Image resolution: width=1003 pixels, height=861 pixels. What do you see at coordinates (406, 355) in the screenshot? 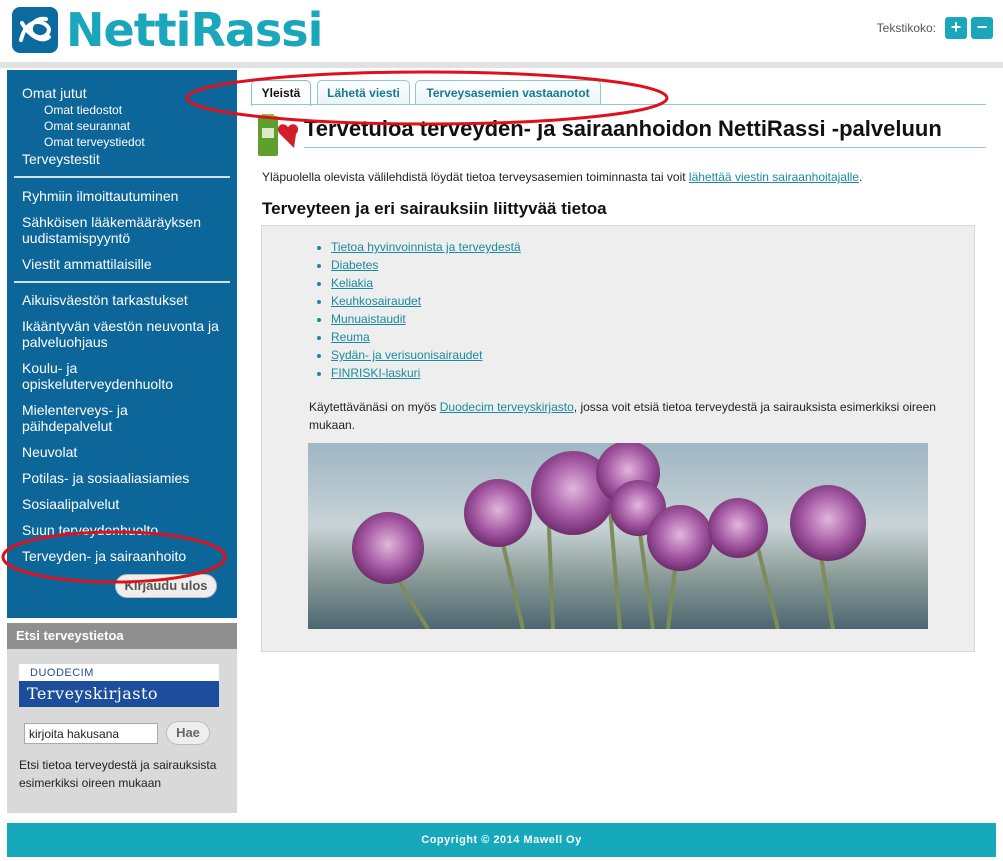
I see `link-sydan-verisuonisairaudet: Sydän- ja verisuonisairaudet` at bounding box center [406, 355].